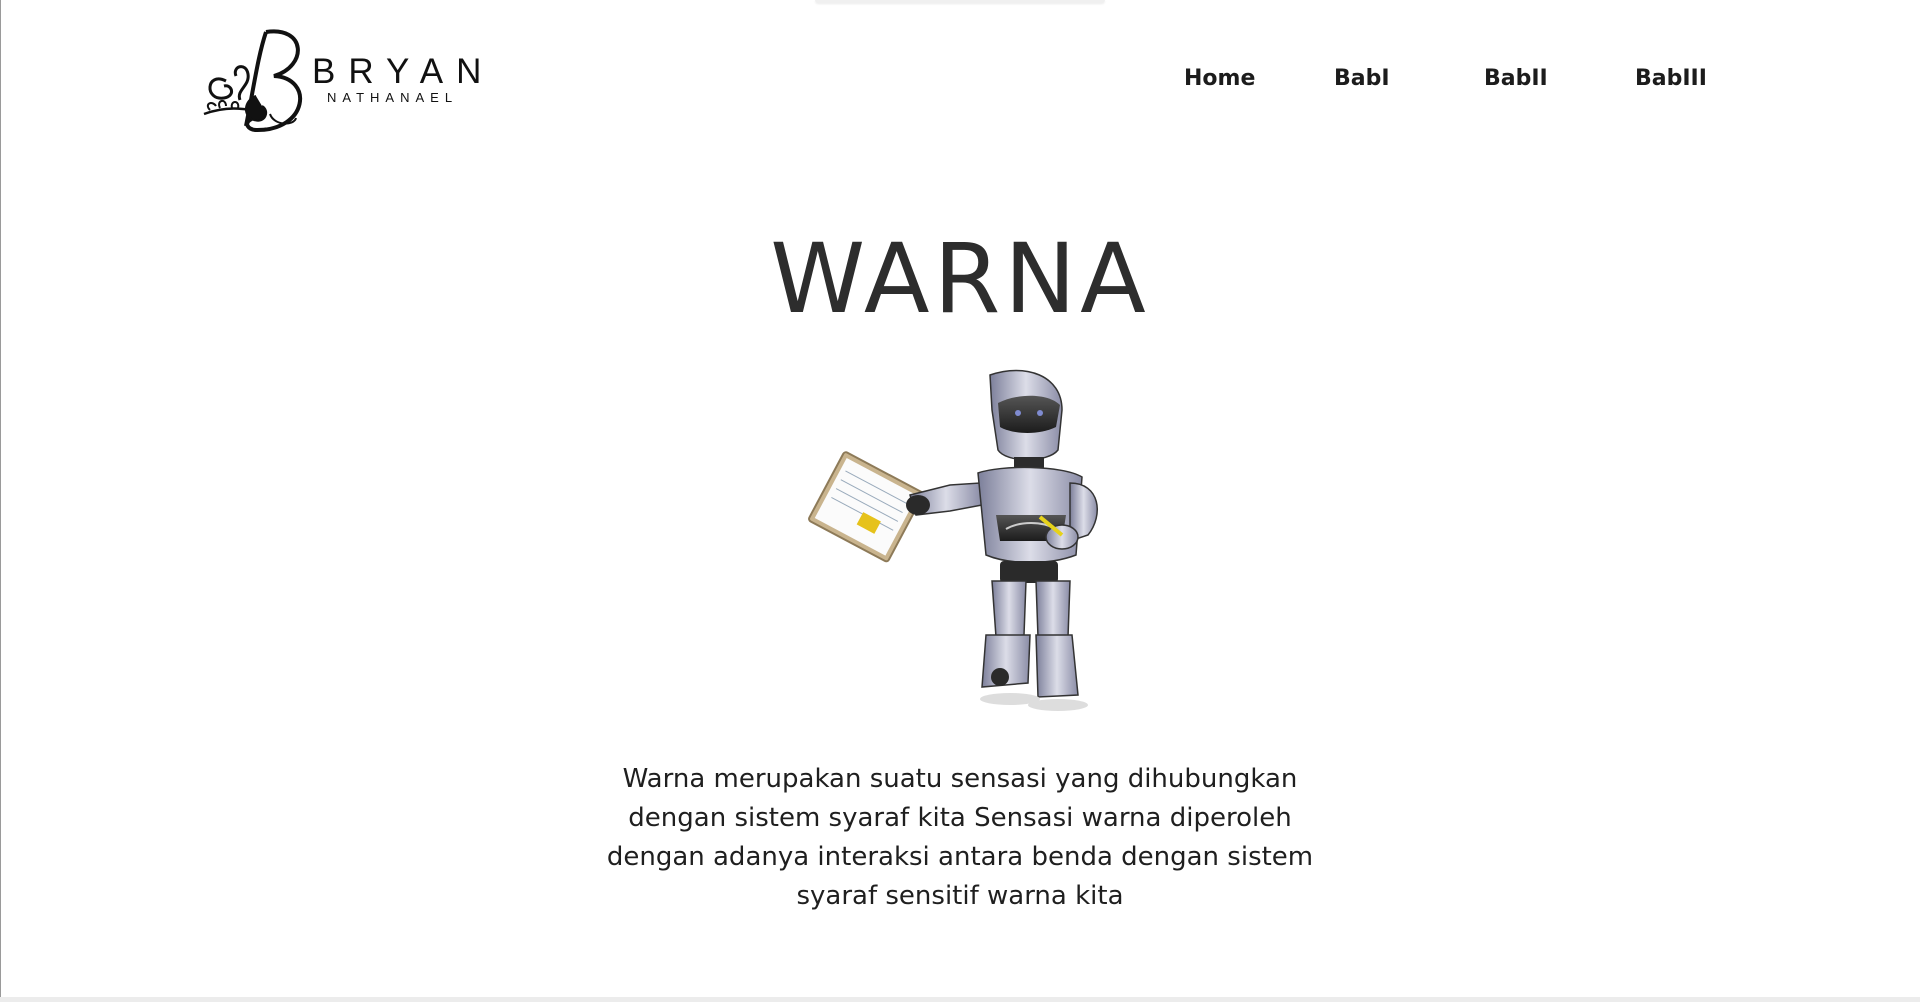 This screenshot has height=1002, width=1920. What do you see at coordinates (1219, 78) in the screenshot?
I see `nav-item-home: Home` at bounding box center [1219, 78].